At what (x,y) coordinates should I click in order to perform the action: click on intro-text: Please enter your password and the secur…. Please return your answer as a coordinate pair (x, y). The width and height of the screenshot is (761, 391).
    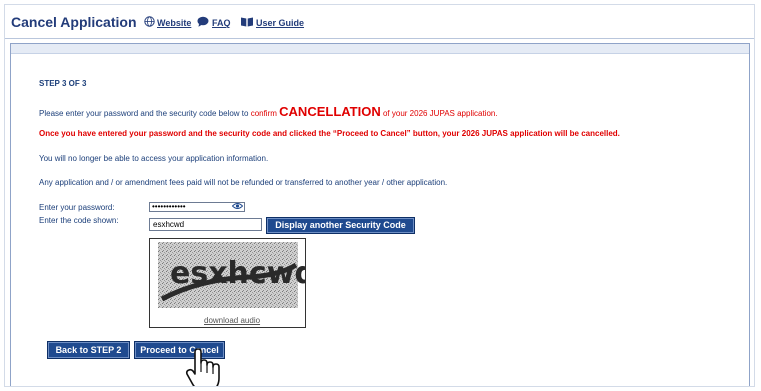
    Looking at the image, I should click on (268, 111).